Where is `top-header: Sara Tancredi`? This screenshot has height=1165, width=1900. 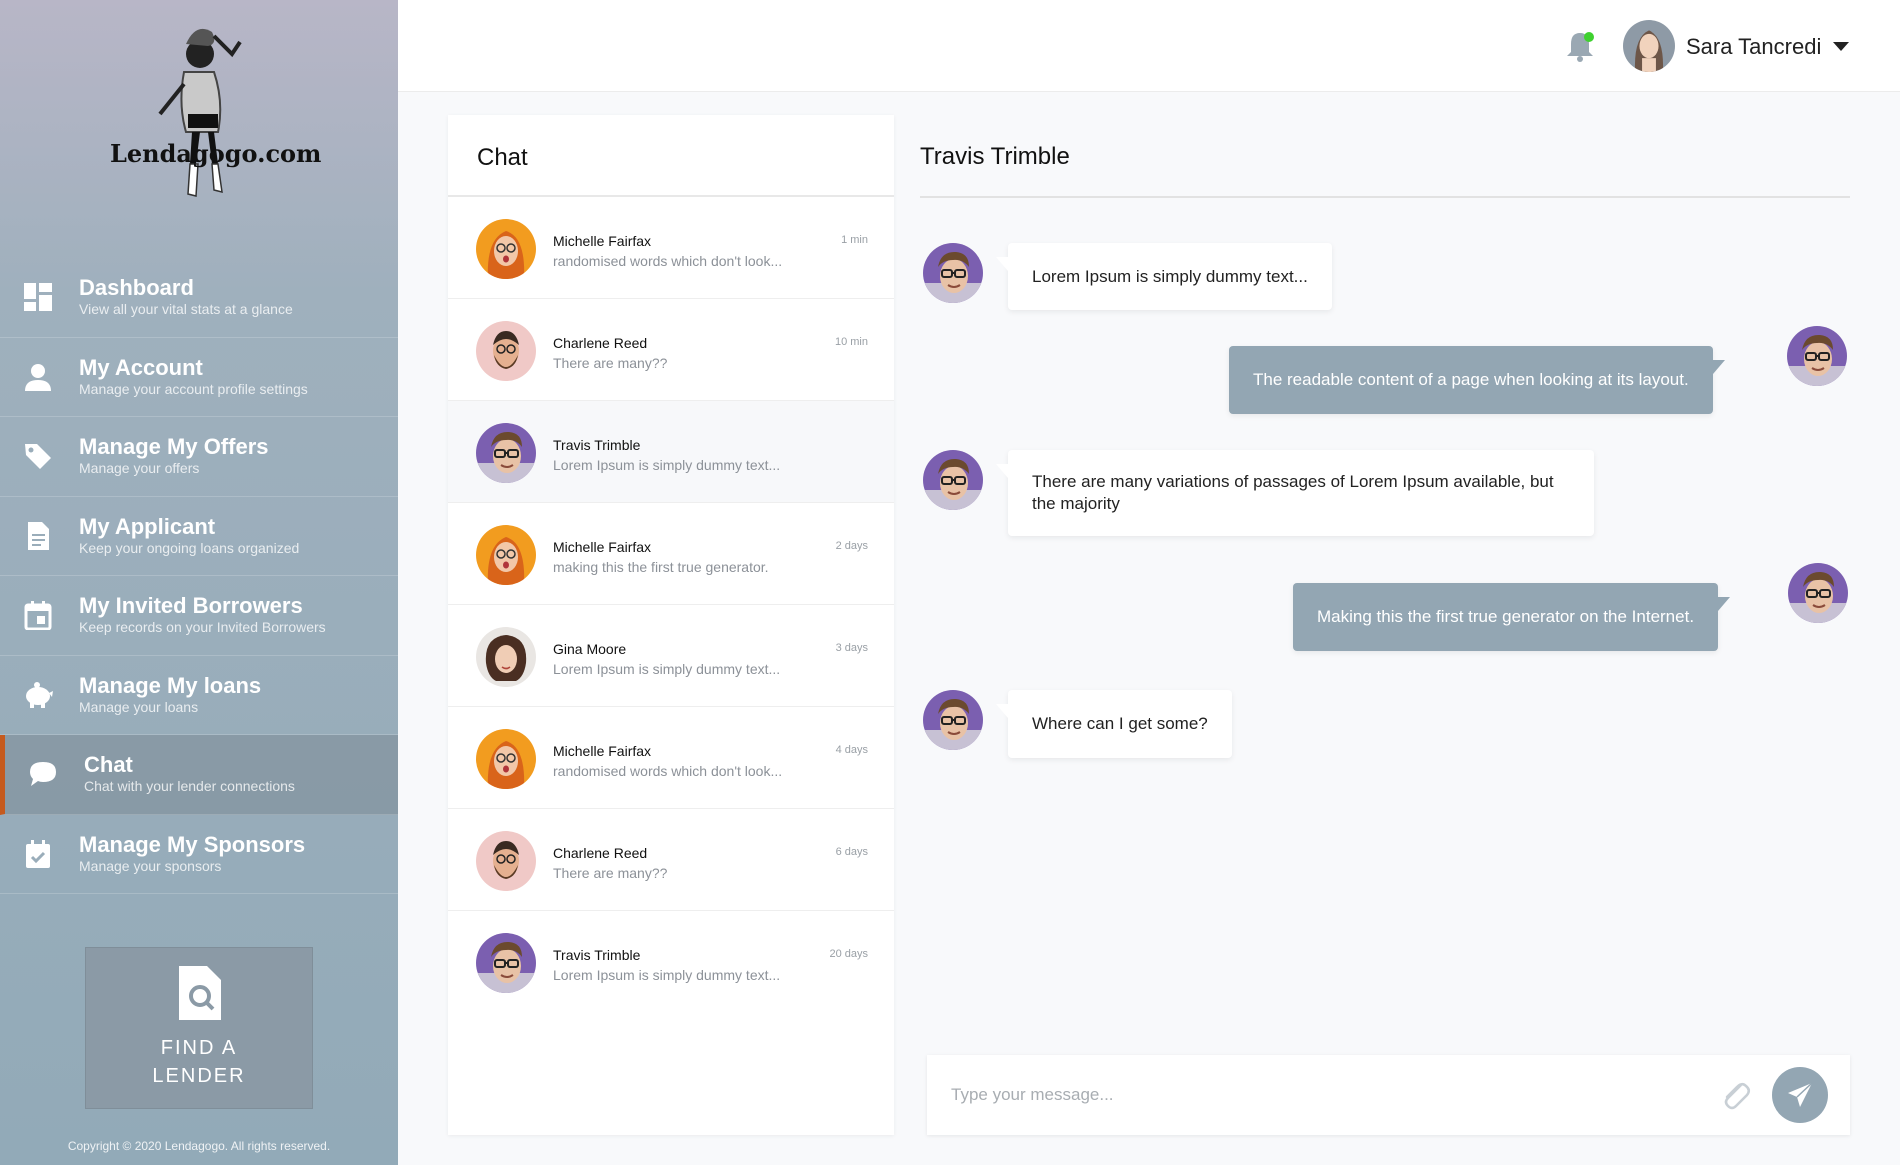
top-header: Sara Tancredi is located at coordinates (1149, 46).